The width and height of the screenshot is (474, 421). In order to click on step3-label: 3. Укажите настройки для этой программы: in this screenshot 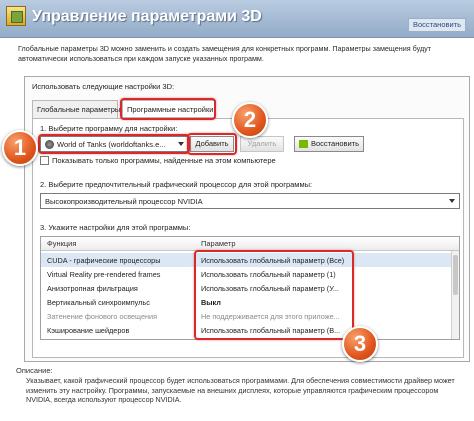, I will do `click(115, 227)`.